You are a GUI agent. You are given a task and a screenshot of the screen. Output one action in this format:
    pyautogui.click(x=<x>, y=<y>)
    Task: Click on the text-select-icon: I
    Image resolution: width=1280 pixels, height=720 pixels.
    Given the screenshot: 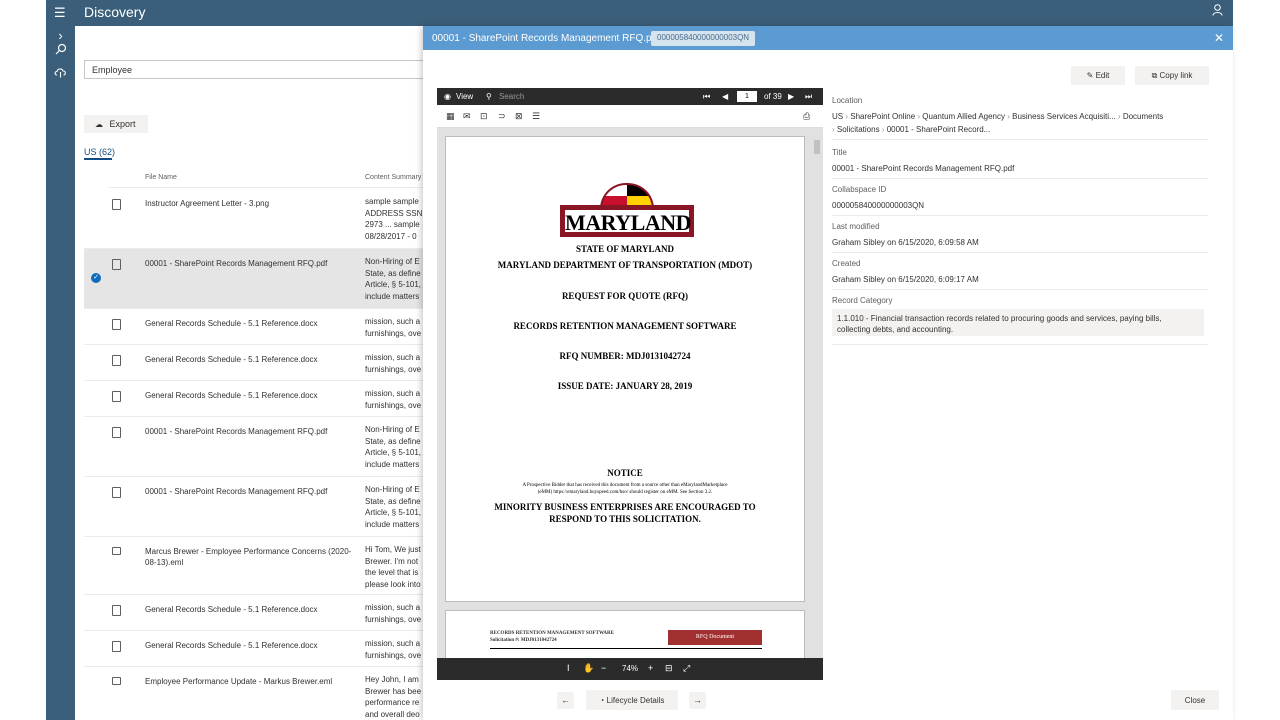 What is the action you would take?
    pyautogui.click(x=568, y=668)
    